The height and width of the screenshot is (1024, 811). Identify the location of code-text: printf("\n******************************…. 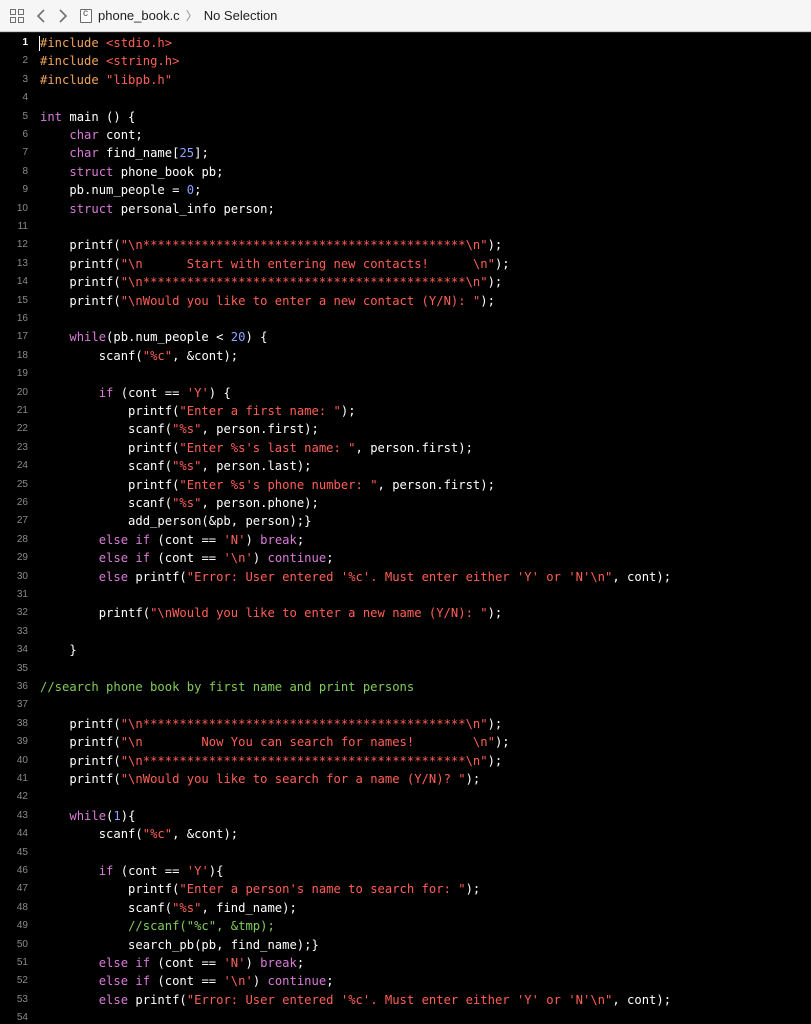
(271, 761).